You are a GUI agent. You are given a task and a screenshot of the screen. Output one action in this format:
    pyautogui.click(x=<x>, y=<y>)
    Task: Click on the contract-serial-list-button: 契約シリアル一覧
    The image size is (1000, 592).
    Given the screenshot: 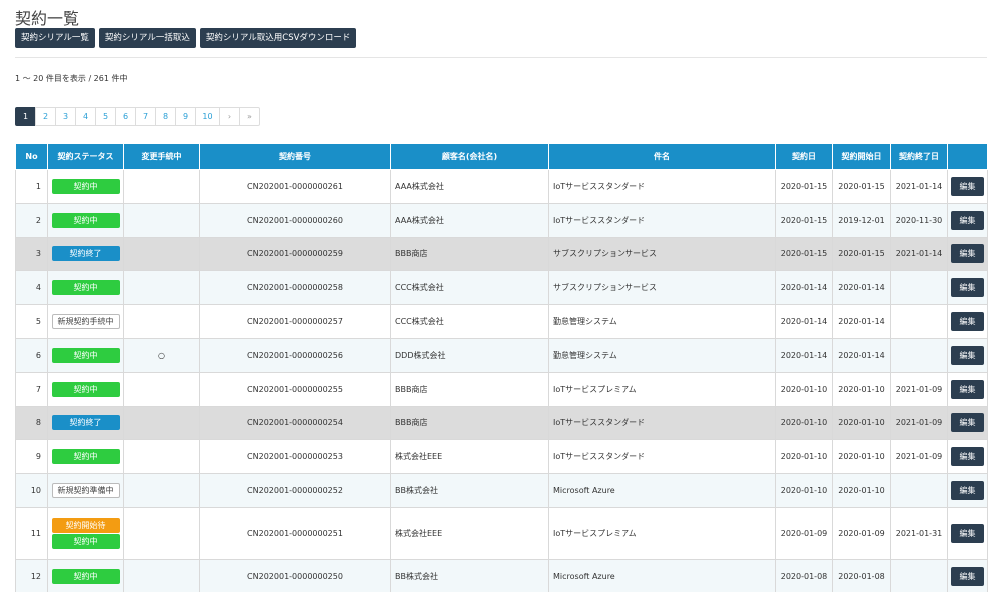 What is the action you would take?
    pyautogui.click(x=55, y=38)
    